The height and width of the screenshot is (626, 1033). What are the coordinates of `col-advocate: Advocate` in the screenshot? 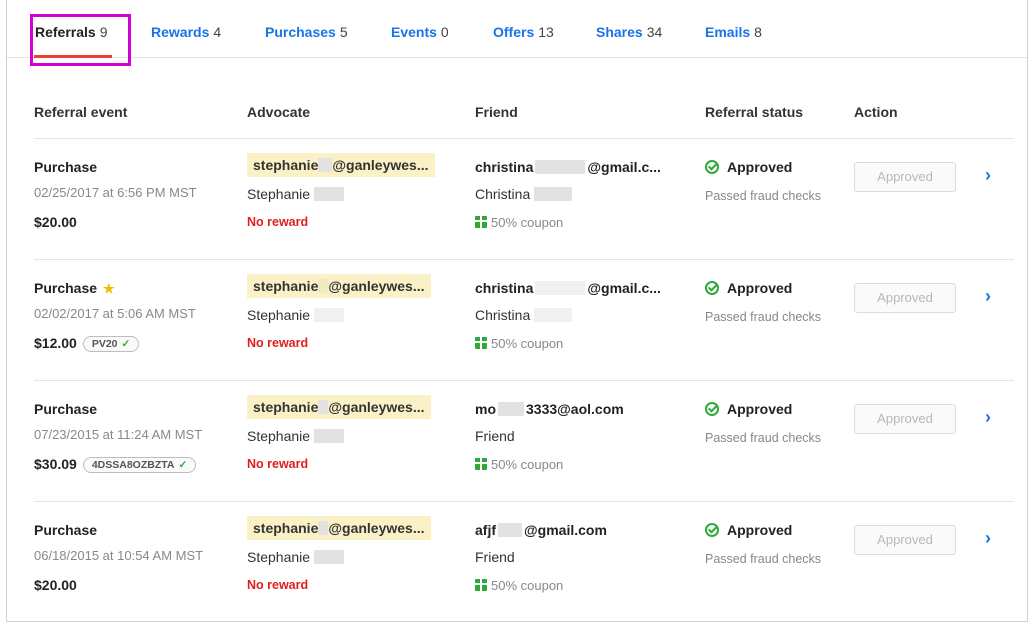 It's located at (279, 112).